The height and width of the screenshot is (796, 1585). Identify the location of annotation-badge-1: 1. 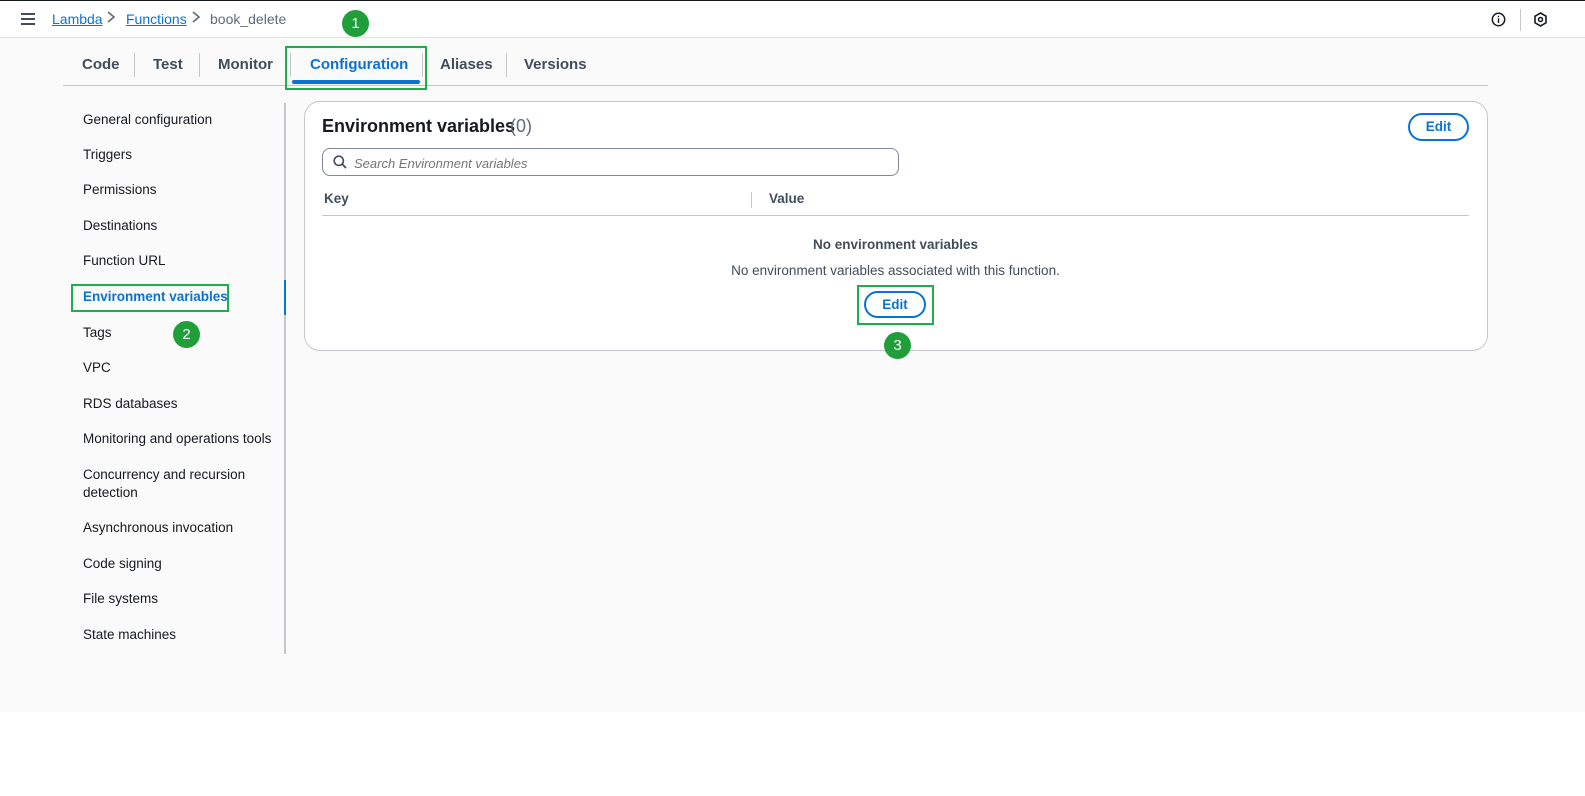
(355, 23).